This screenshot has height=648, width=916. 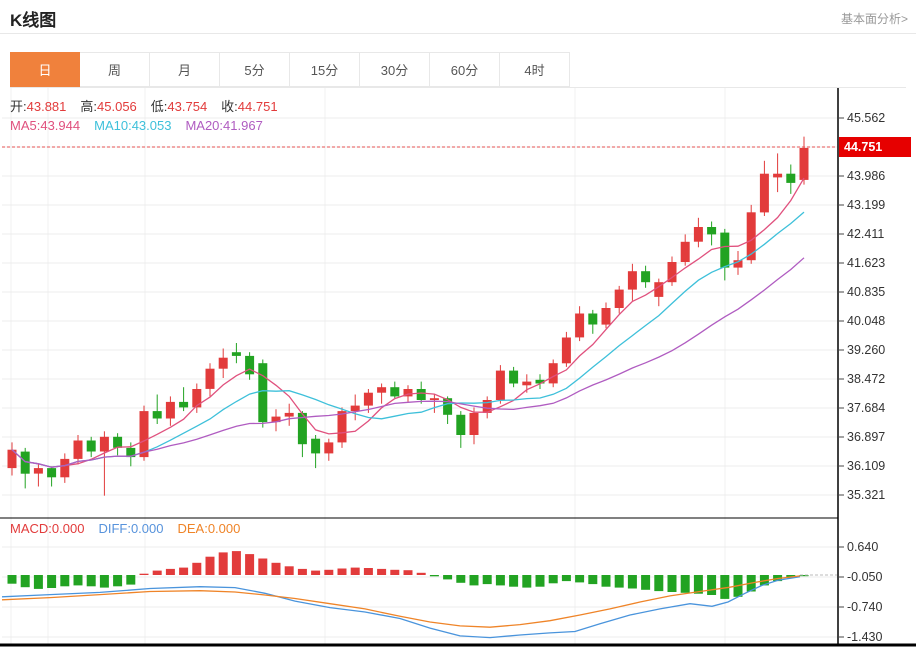 I want to click on period-tab-日: 日, so click(x=45, y=69).